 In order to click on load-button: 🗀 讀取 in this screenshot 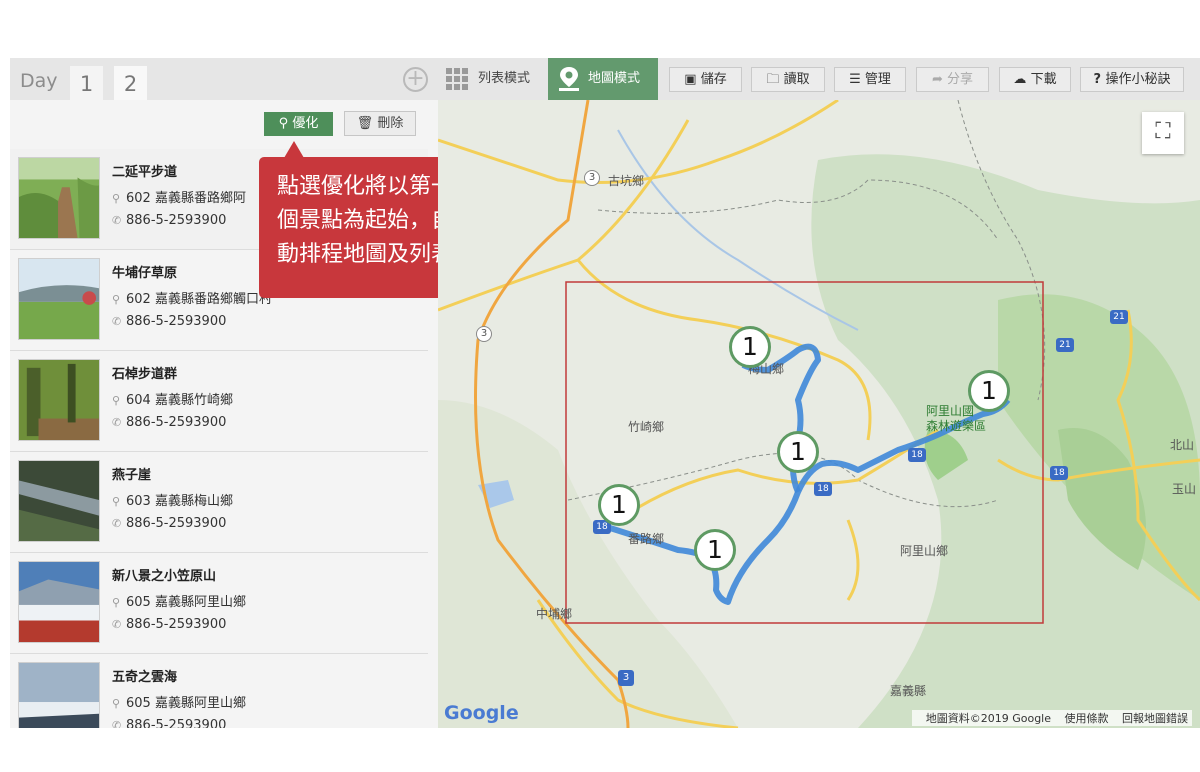, I will do `click(788, 79)`.